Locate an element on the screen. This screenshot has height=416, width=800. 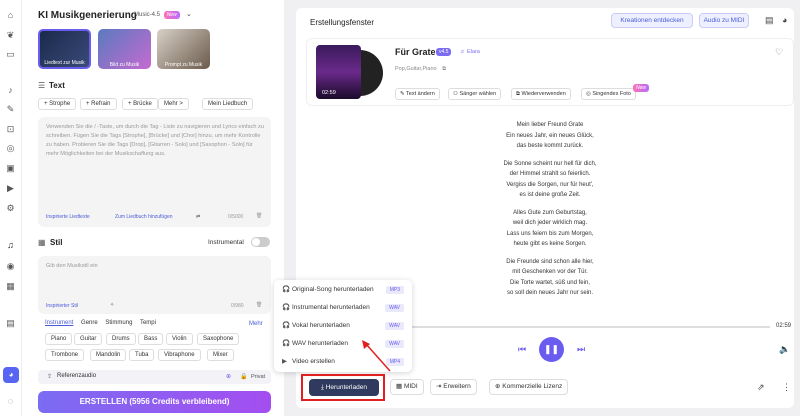
disc-icon: ◉ is located at coordinates (10, 266).